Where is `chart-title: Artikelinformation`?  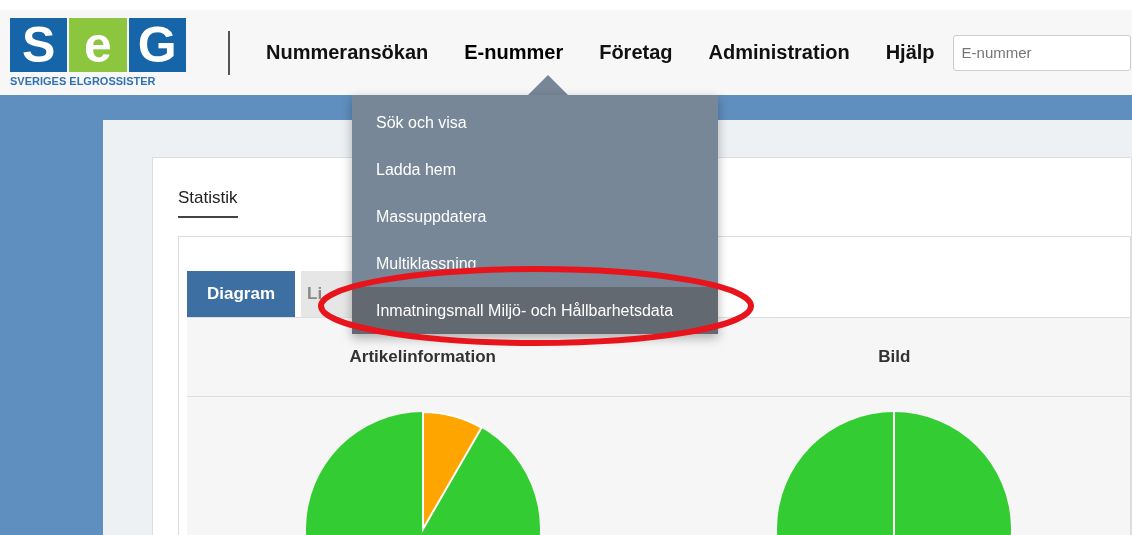
chart-title: Artikelinformation is located at coordinates (422, 357).